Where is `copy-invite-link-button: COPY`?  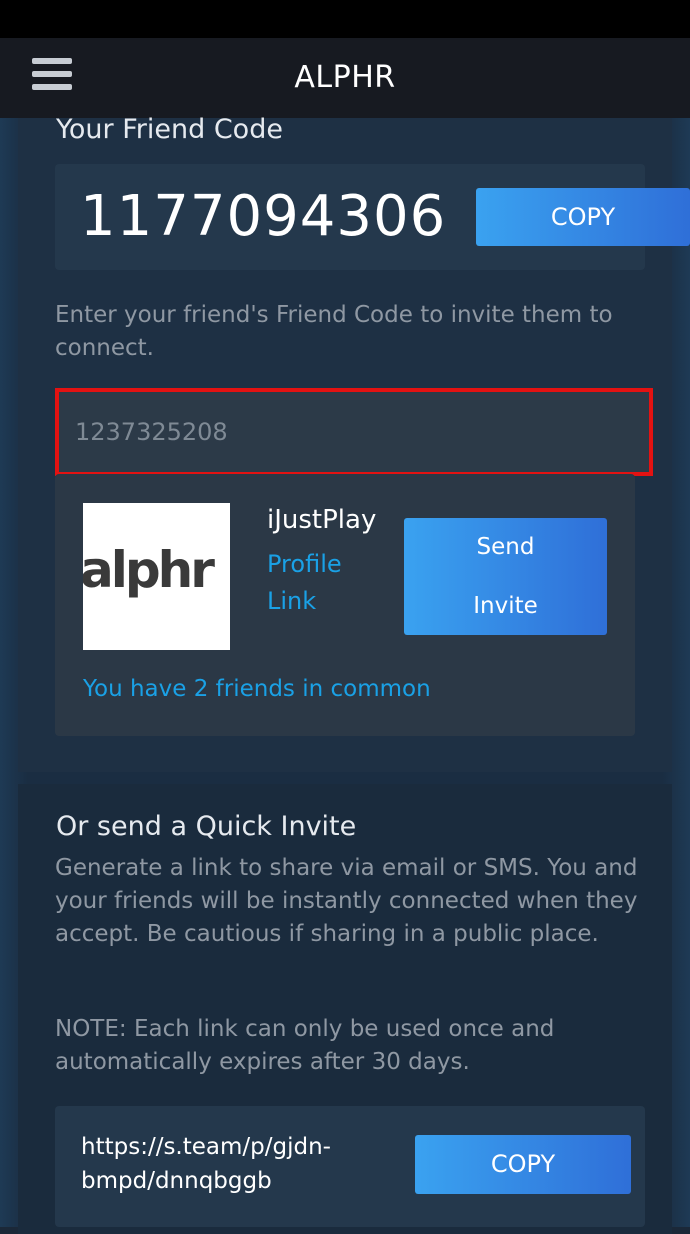 copy-invite-link-button: COPY is located at coordinates (523, 1164).